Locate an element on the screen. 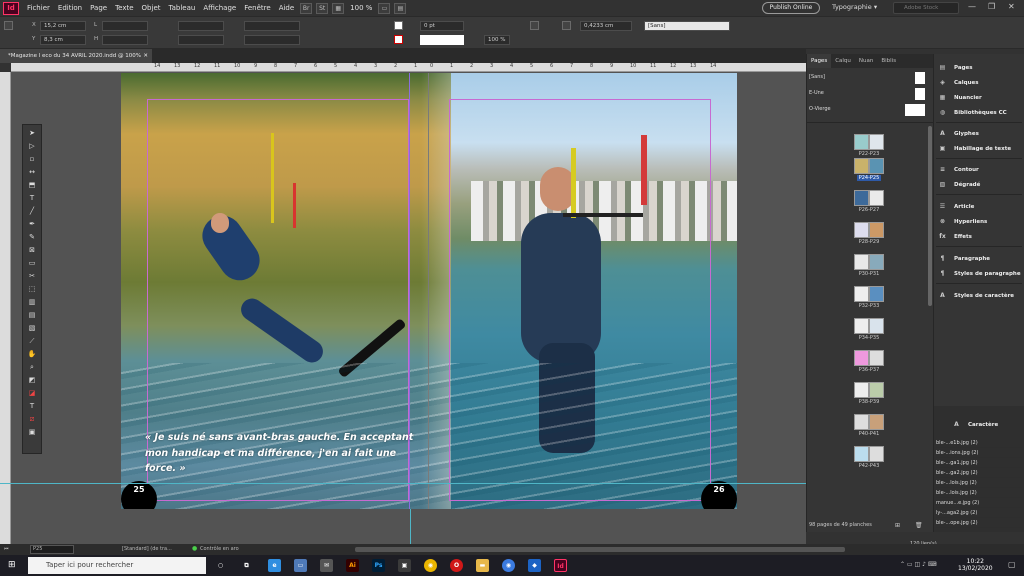  line-tool-icon: ╱ is located at coordinates (32, 211).